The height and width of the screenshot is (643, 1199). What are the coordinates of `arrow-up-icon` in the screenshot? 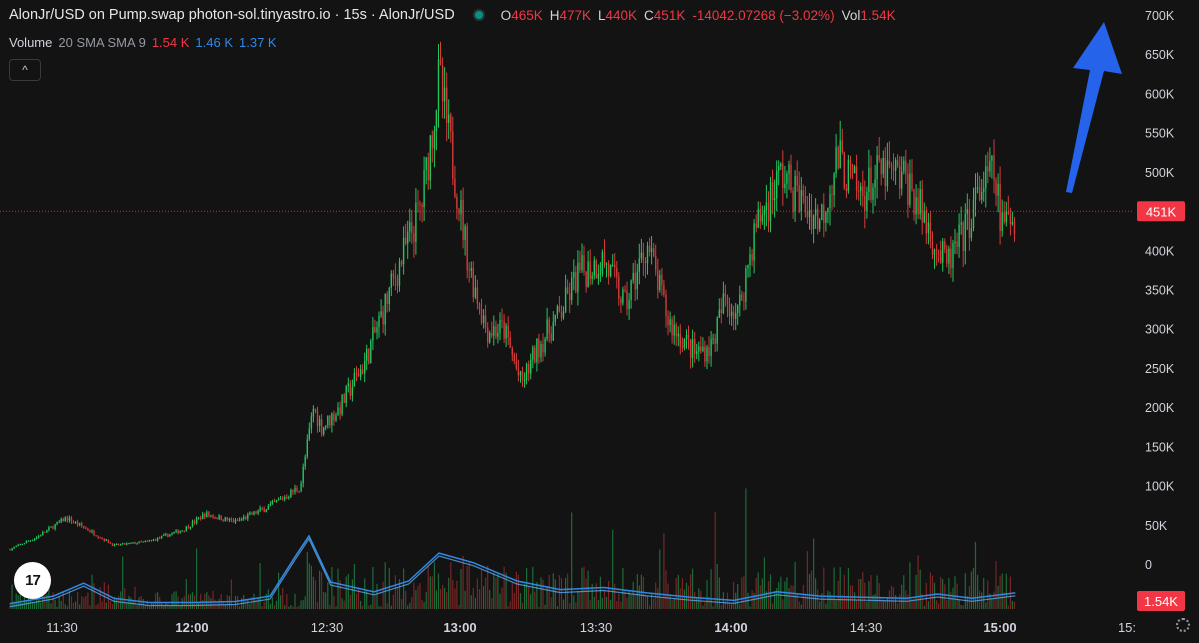 It's located at (1094, 107).